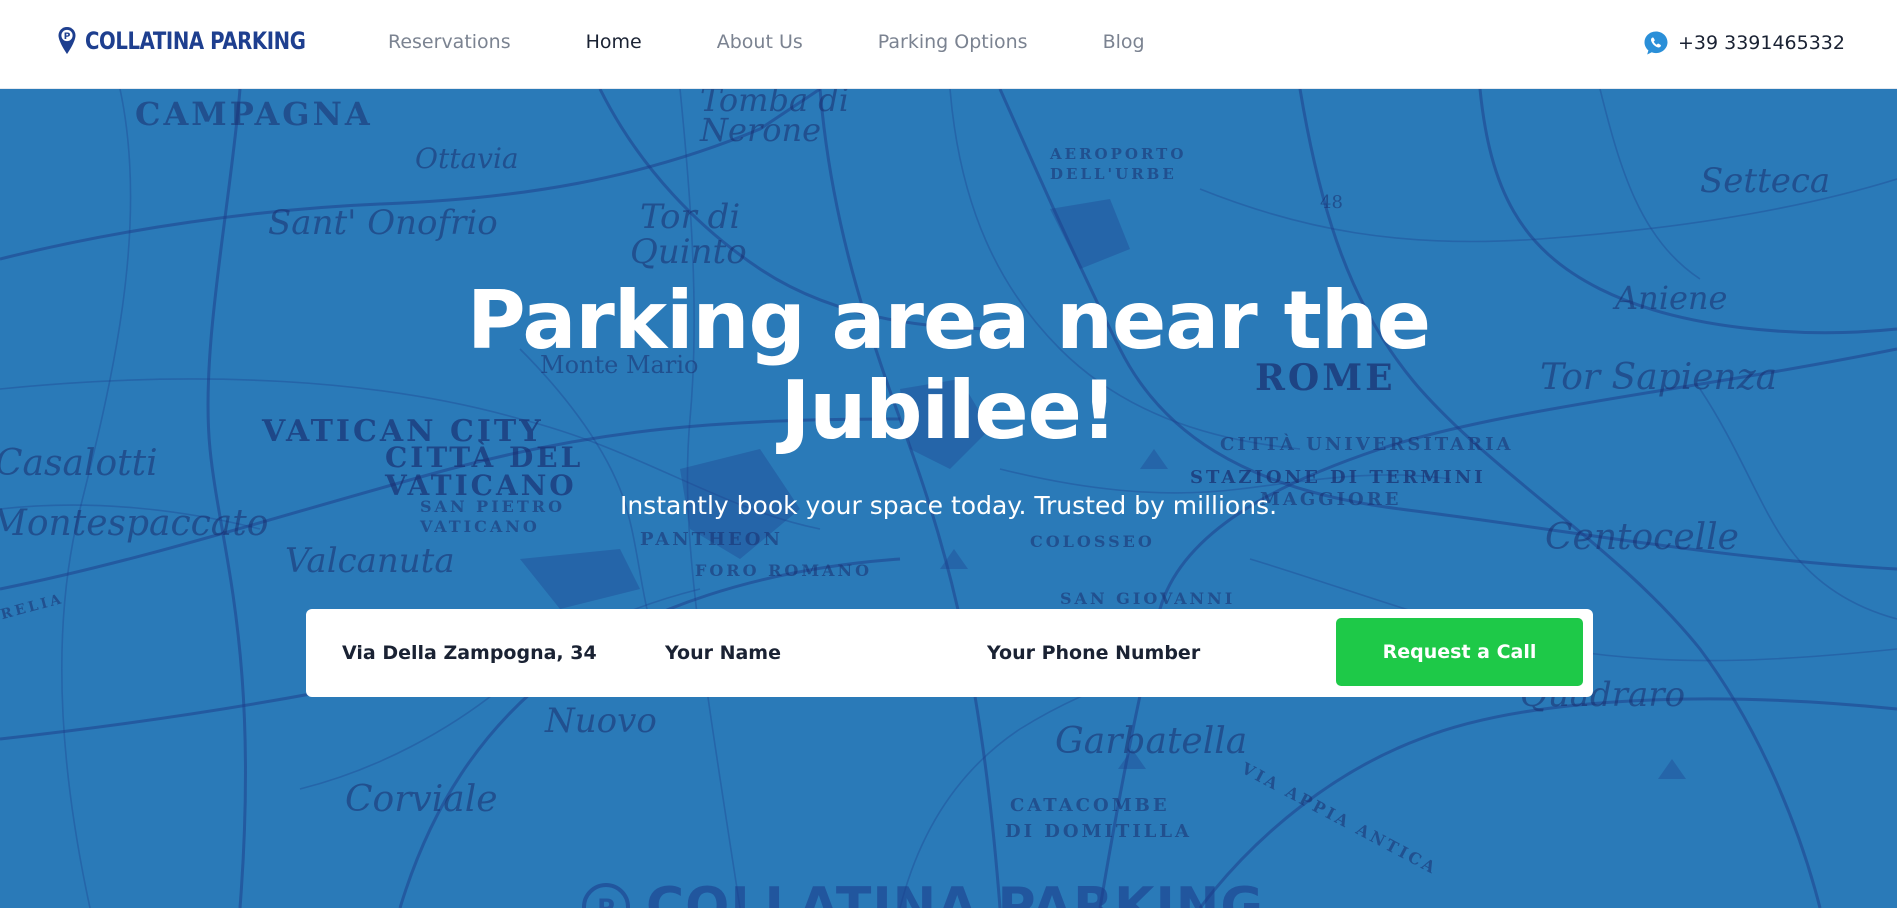 This screenshot has height=908, width=1897. What do you see at coordinates (1656, 43) in the screenshot?
I see `phone-bubble-icon` at bounding box center [1656, 43].